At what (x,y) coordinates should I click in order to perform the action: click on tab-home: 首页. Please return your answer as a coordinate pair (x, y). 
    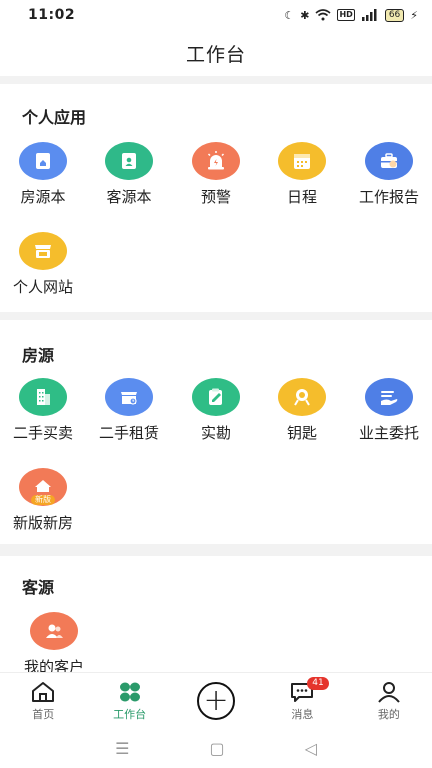
    Looking at the image, I should click on (43, 700).